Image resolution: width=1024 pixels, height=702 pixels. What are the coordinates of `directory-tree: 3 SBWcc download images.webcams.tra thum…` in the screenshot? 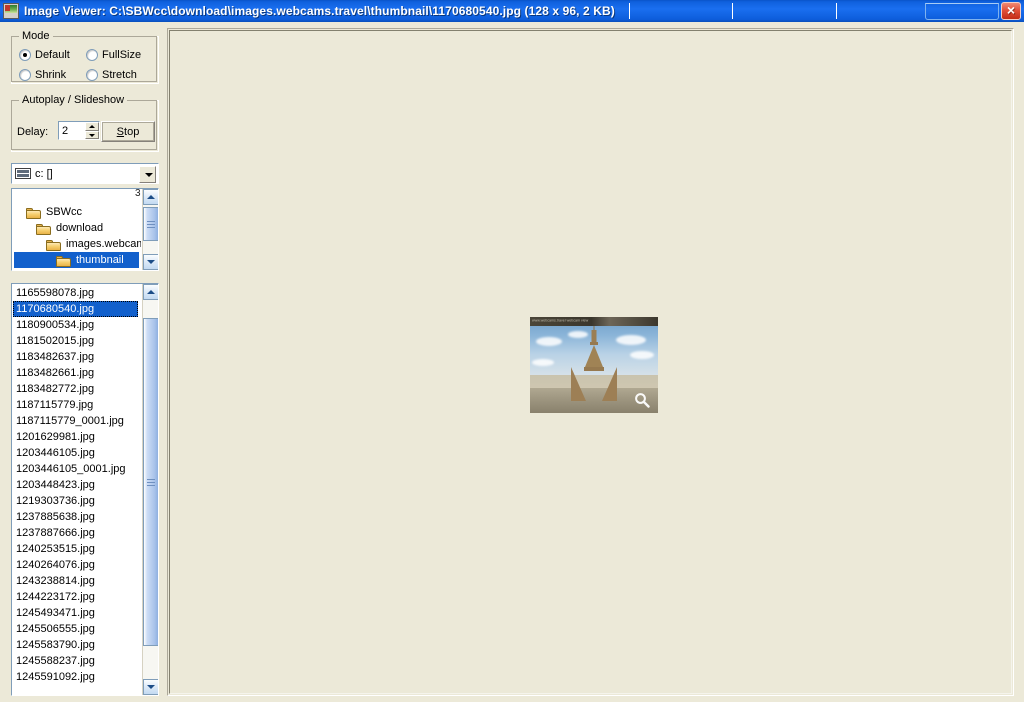 It's located at (85, 229).